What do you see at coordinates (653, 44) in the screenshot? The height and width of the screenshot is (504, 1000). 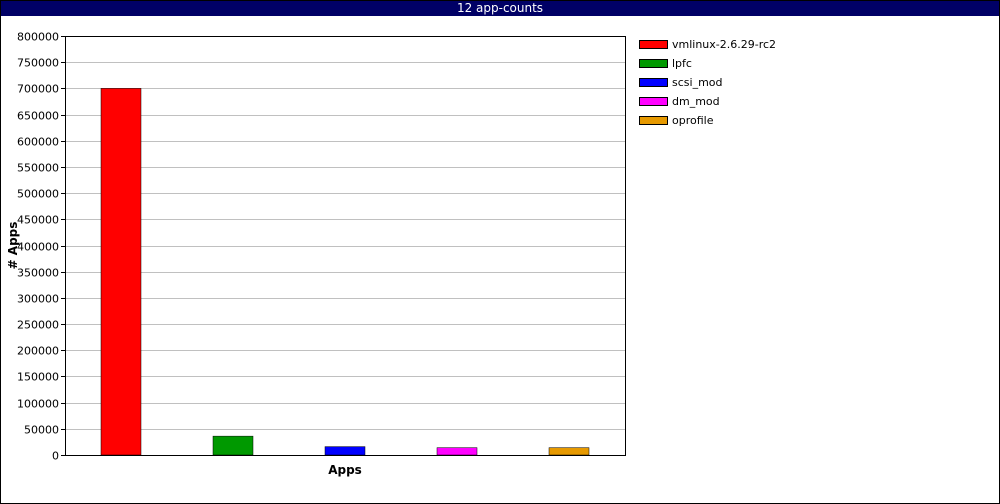 I see `legend-swatch-vmlinux-2.6.29-rc2` at bounding box center [653, 44].